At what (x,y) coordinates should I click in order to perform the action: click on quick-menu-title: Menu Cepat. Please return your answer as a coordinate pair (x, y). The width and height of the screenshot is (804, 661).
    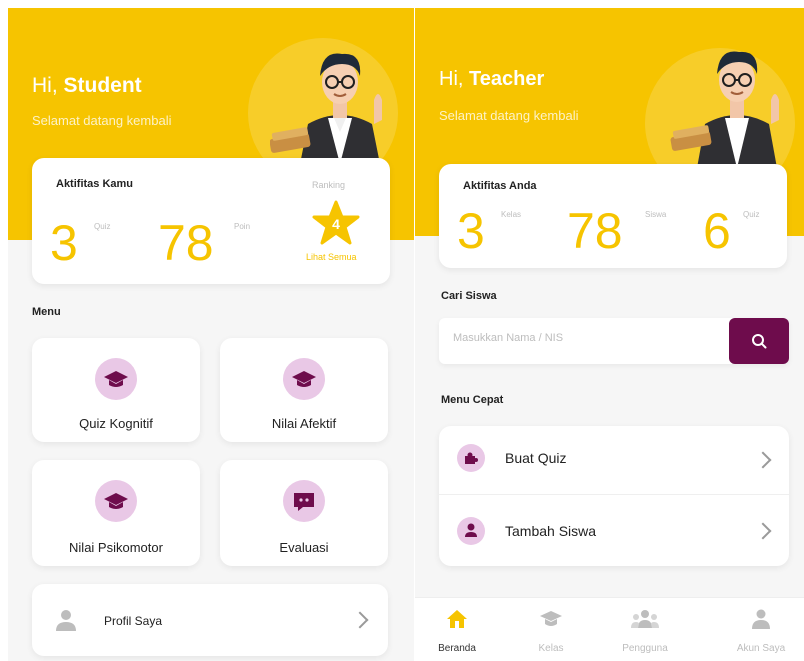
    Looking at the image, I should click on (472, 400).